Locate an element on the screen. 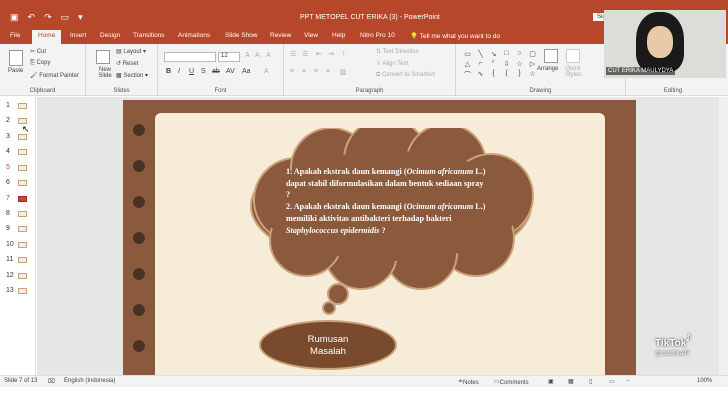 The width and height of the screenshot is (728, 409). shape-wave-icon: ∿ is located at coordinates (480, 75).